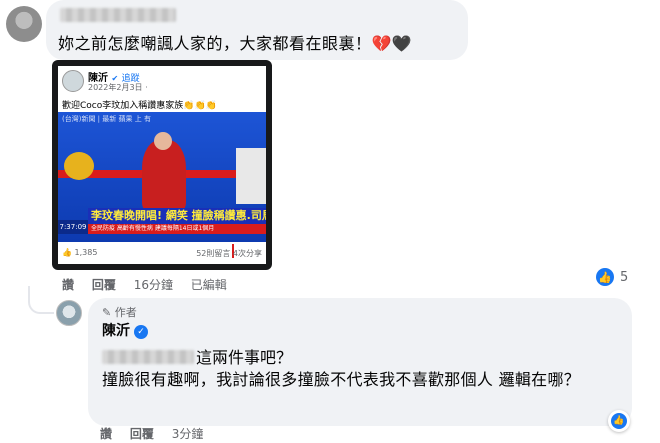 This screenshot has width=660, height=443. Describe the element at coordinates (41, 300) in the screenshot. I see `thread-line` at that location.